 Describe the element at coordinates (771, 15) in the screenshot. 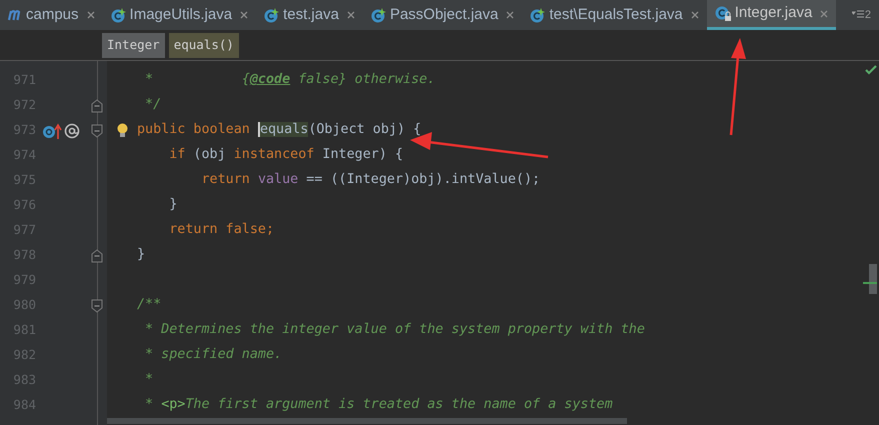

I see `editor-tab: Integer.java` at that location.